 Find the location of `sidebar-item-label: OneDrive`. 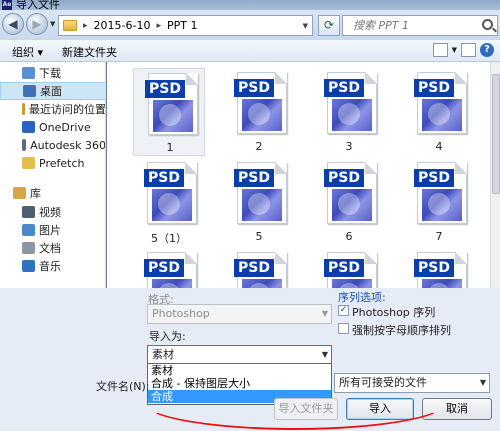

sidebar-item-label: OneDrive is located at coordinates (65, 127).